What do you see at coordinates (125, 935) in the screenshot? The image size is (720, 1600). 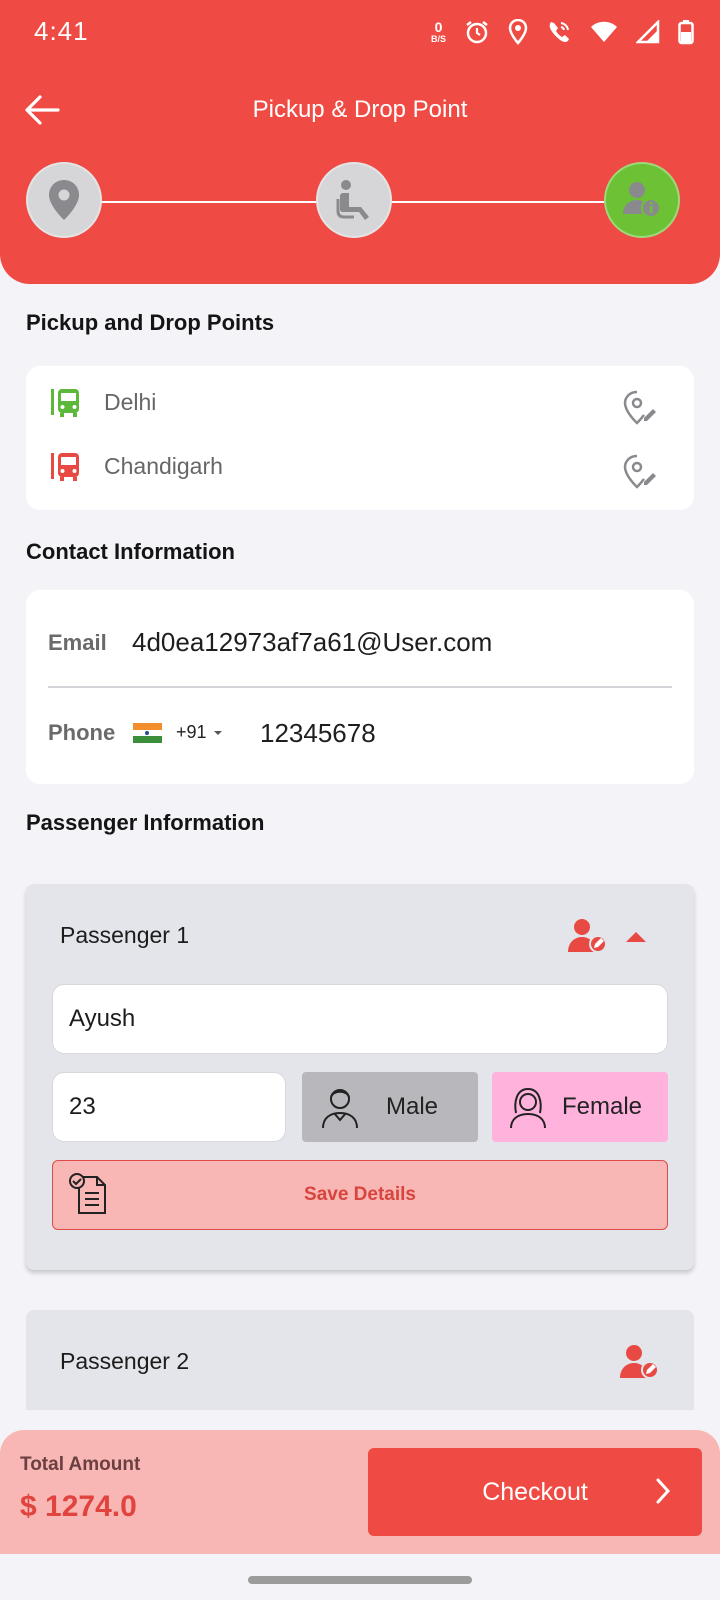 I see `passenger-1-title: Passenger 1` at bounding box center [125, 935].